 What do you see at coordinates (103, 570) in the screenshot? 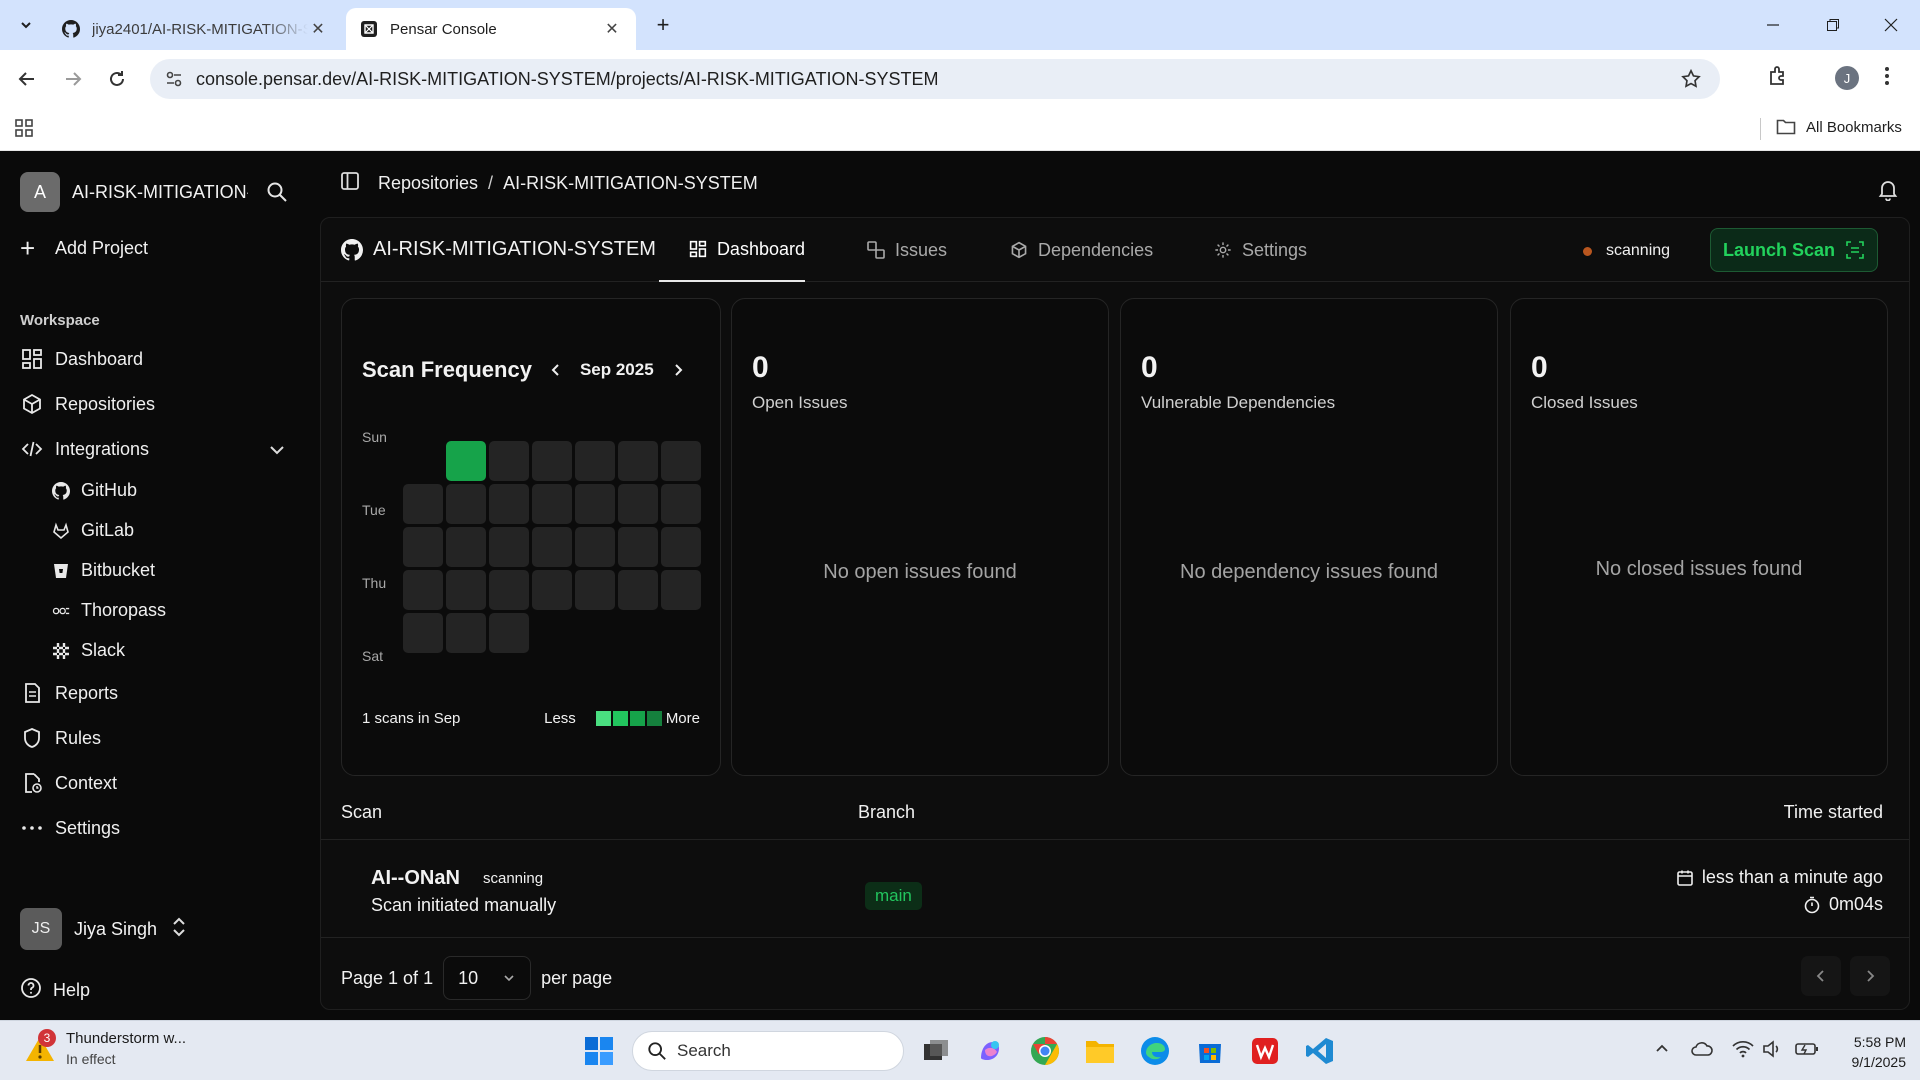
I see `sidebar-item-bitbucket: Bitbucket` at bounding box center [103, 570].